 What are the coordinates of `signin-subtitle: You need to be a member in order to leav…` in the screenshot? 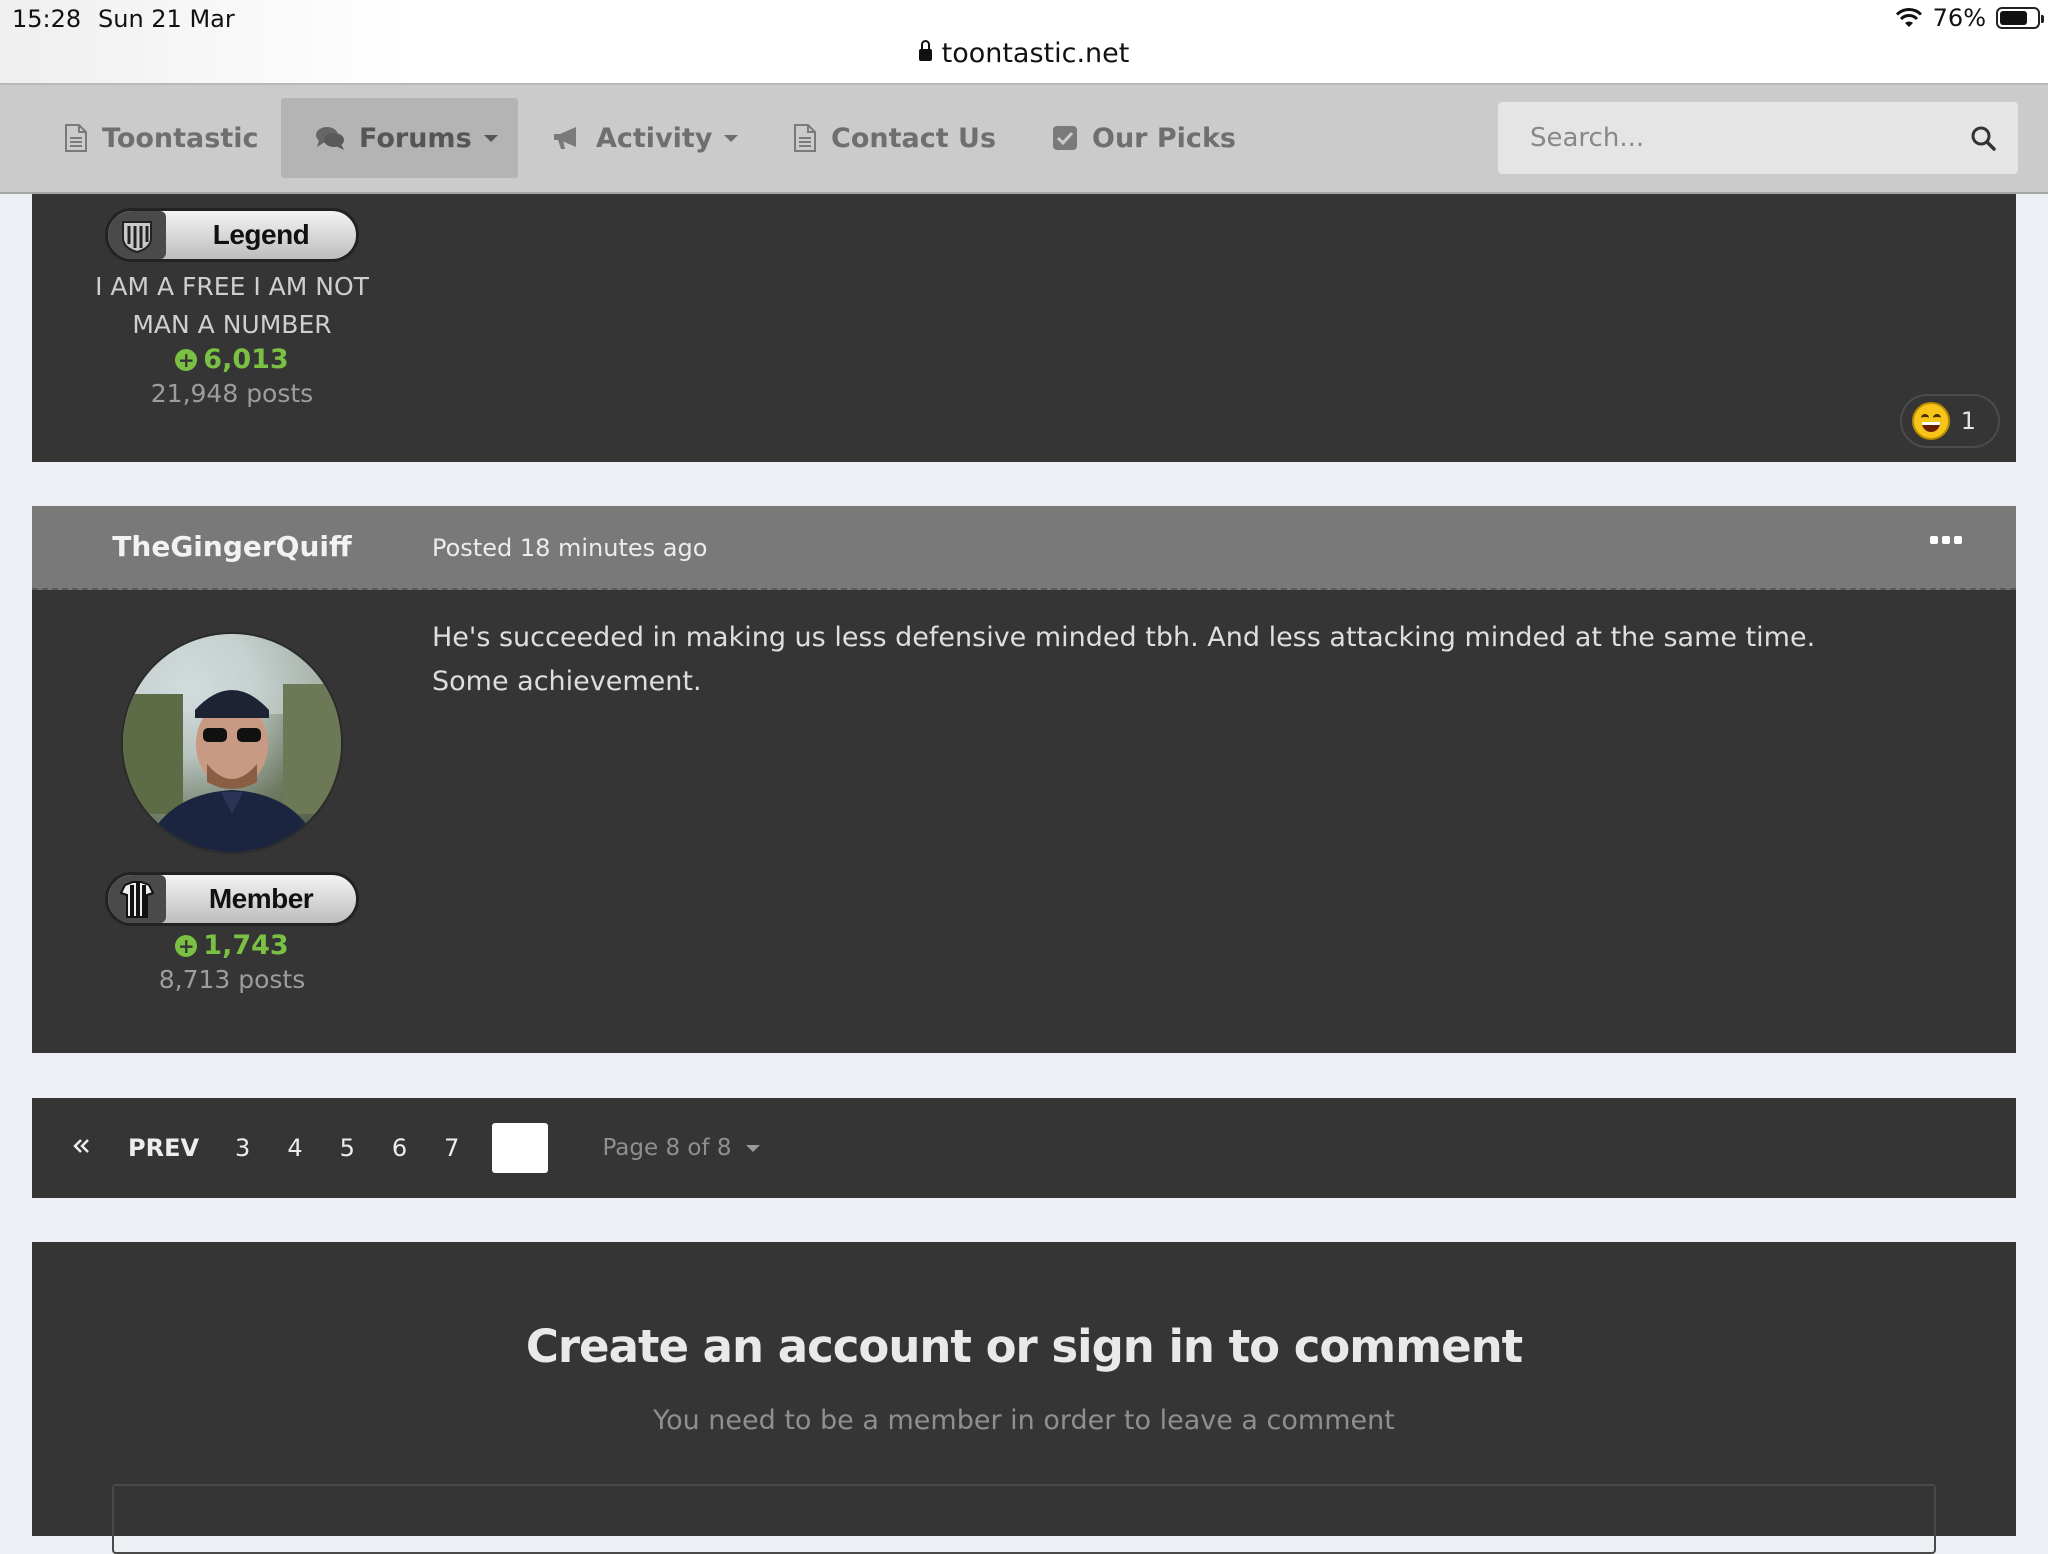 It's located at (1024, 1420).